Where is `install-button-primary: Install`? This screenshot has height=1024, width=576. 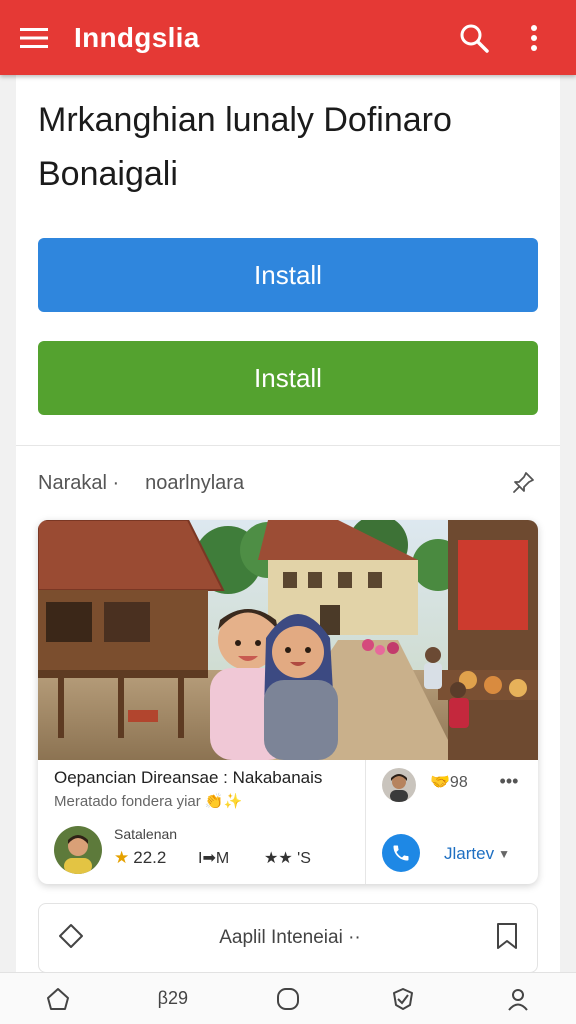
install-button-primary: Install is located at coordinates (288, 275).